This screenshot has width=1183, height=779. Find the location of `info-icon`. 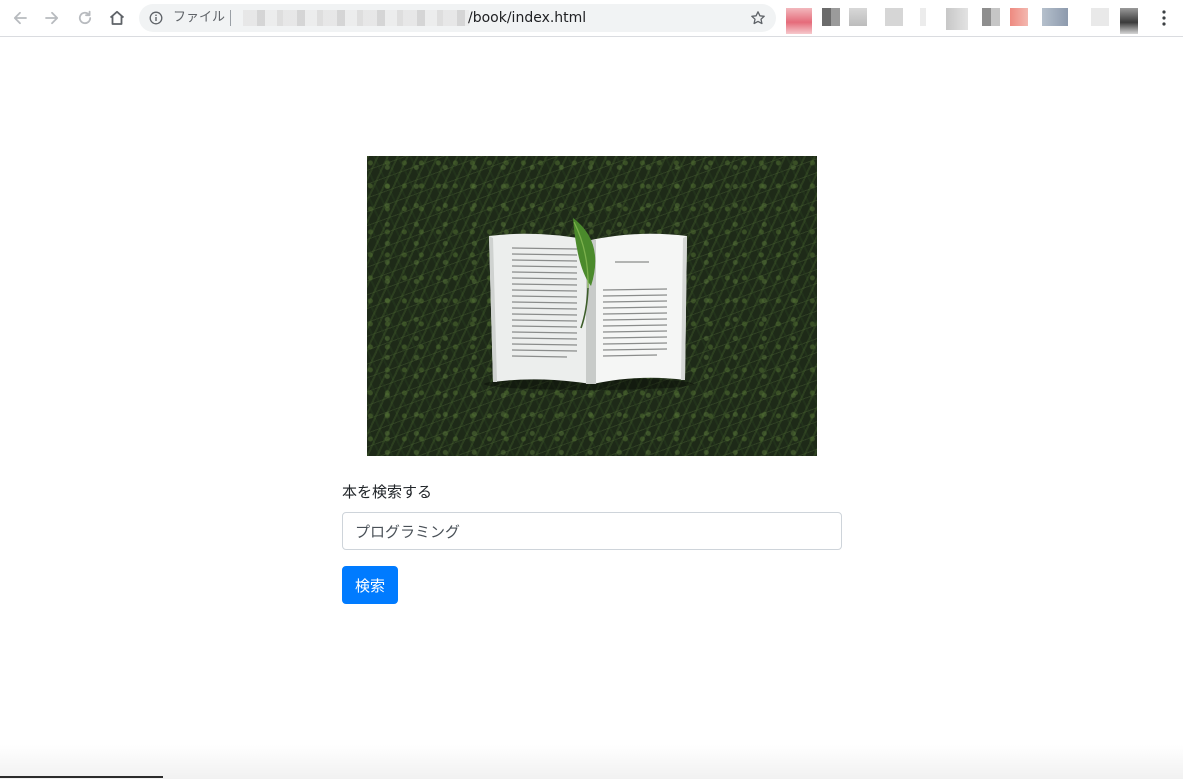

info-icon is located at coordinates (156, 18).